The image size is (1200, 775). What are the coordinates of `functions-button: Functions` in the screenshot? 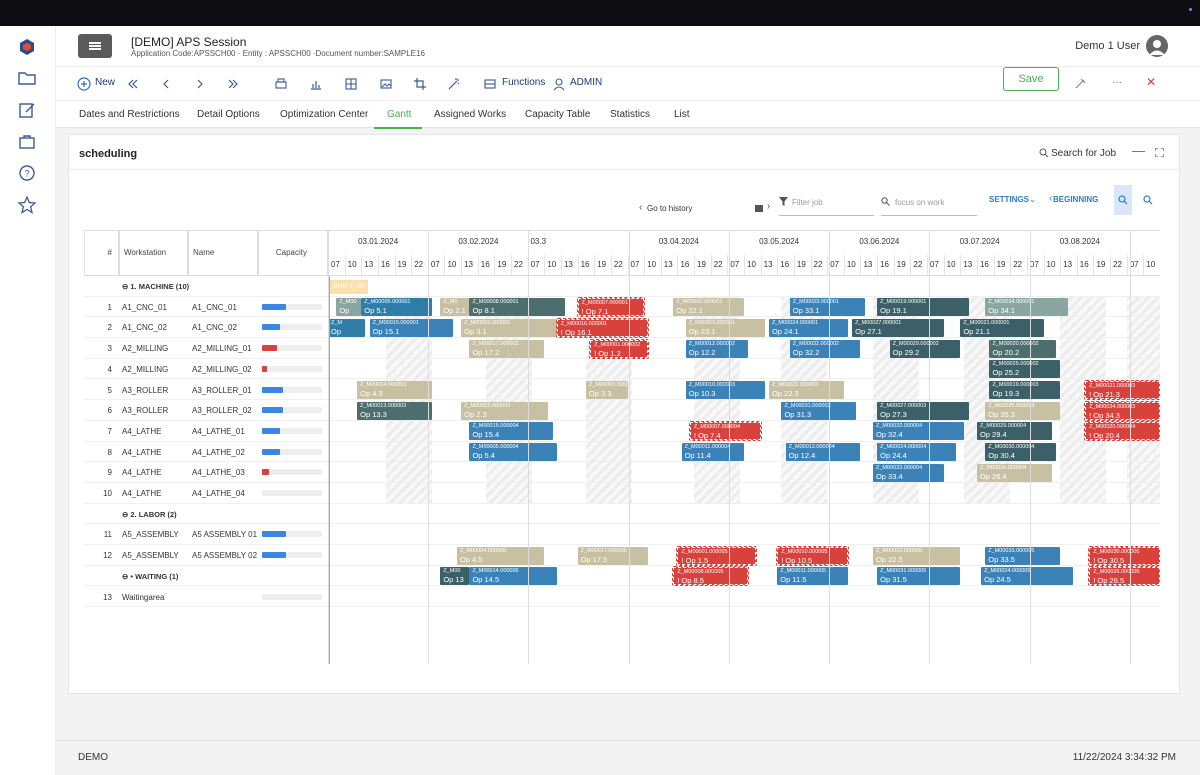 It's located at (523, 82).